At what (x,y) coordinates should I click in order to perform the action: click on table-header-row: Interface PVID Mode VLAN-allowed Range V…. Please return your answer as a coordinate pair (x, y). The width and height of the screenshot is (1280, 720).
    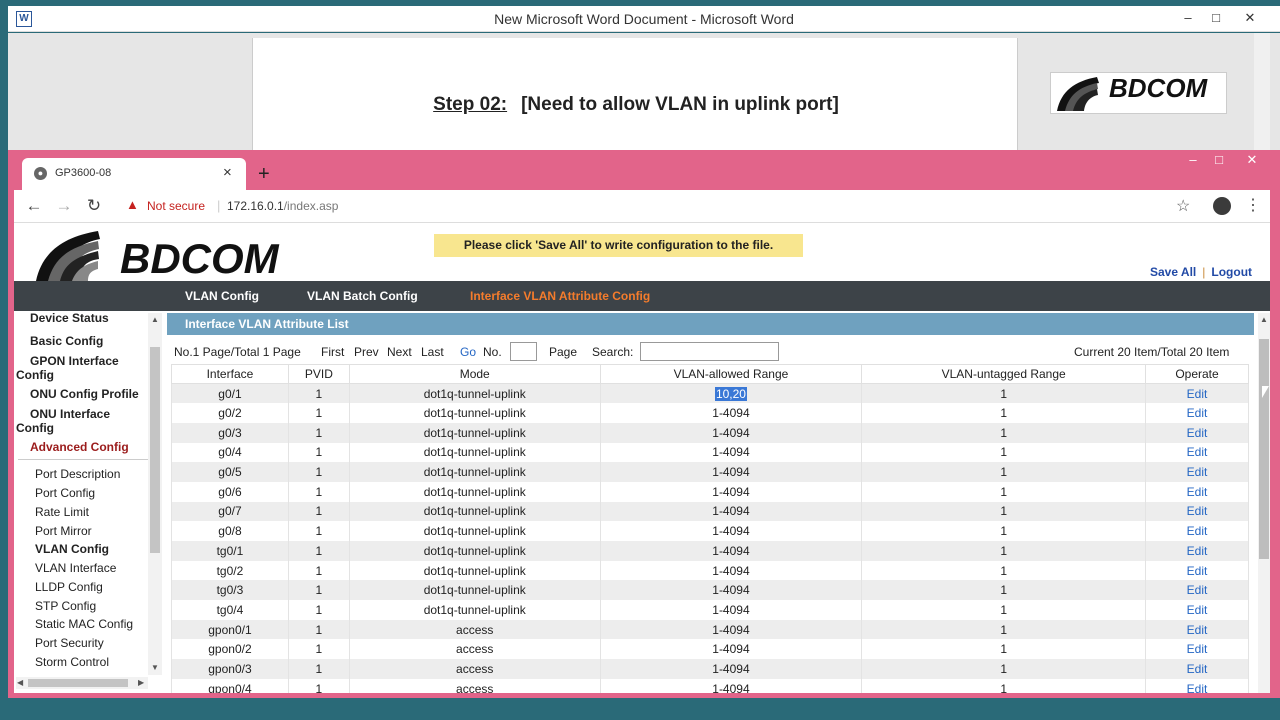
    Looking at the image, I should click on (710, 374).